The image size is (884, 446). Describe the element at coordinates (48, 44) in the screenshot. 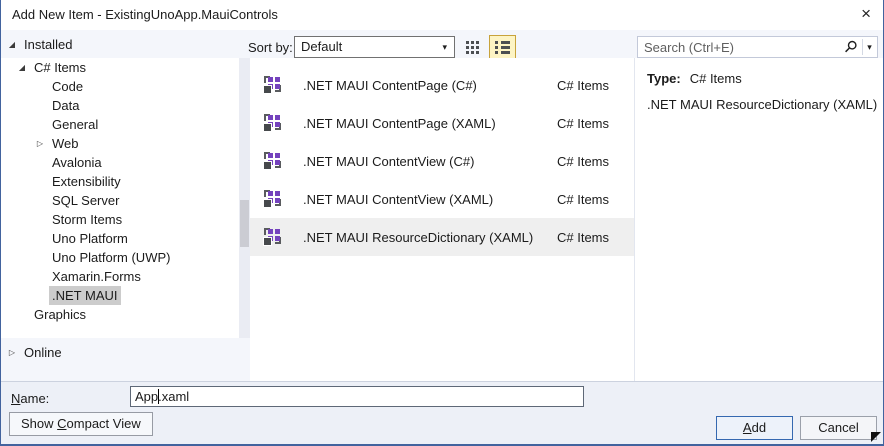

I see `installed-label: Installed` at that location.